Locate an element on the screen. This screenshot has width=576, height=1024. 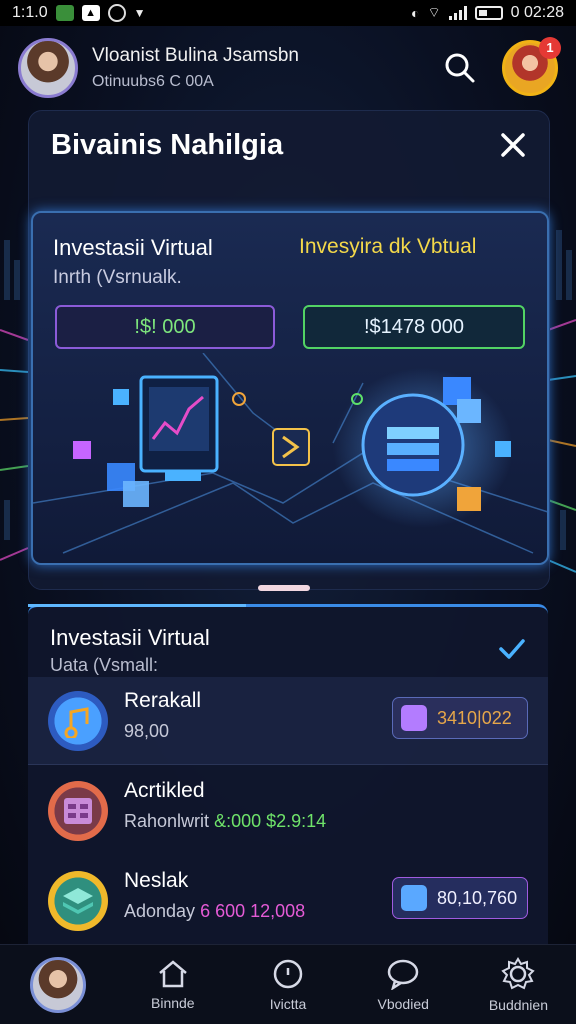
list-title: Investasii Virtual is located at coordinates (130, 637).